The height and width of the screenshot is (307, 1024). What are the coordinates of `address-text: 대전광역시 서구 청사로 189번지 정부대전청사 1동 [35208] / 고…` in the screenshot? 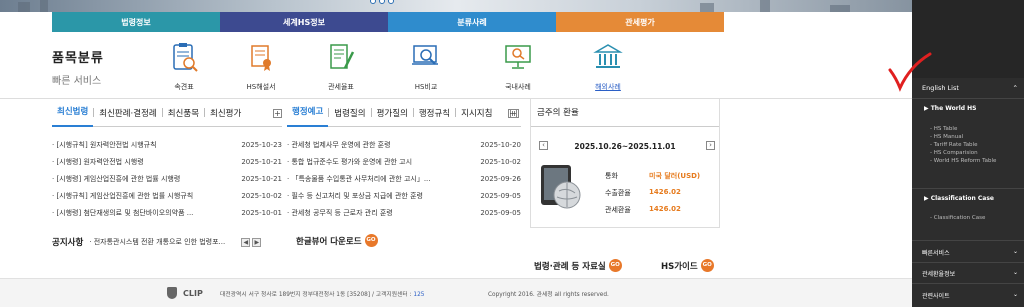 It's located at (317, 295).